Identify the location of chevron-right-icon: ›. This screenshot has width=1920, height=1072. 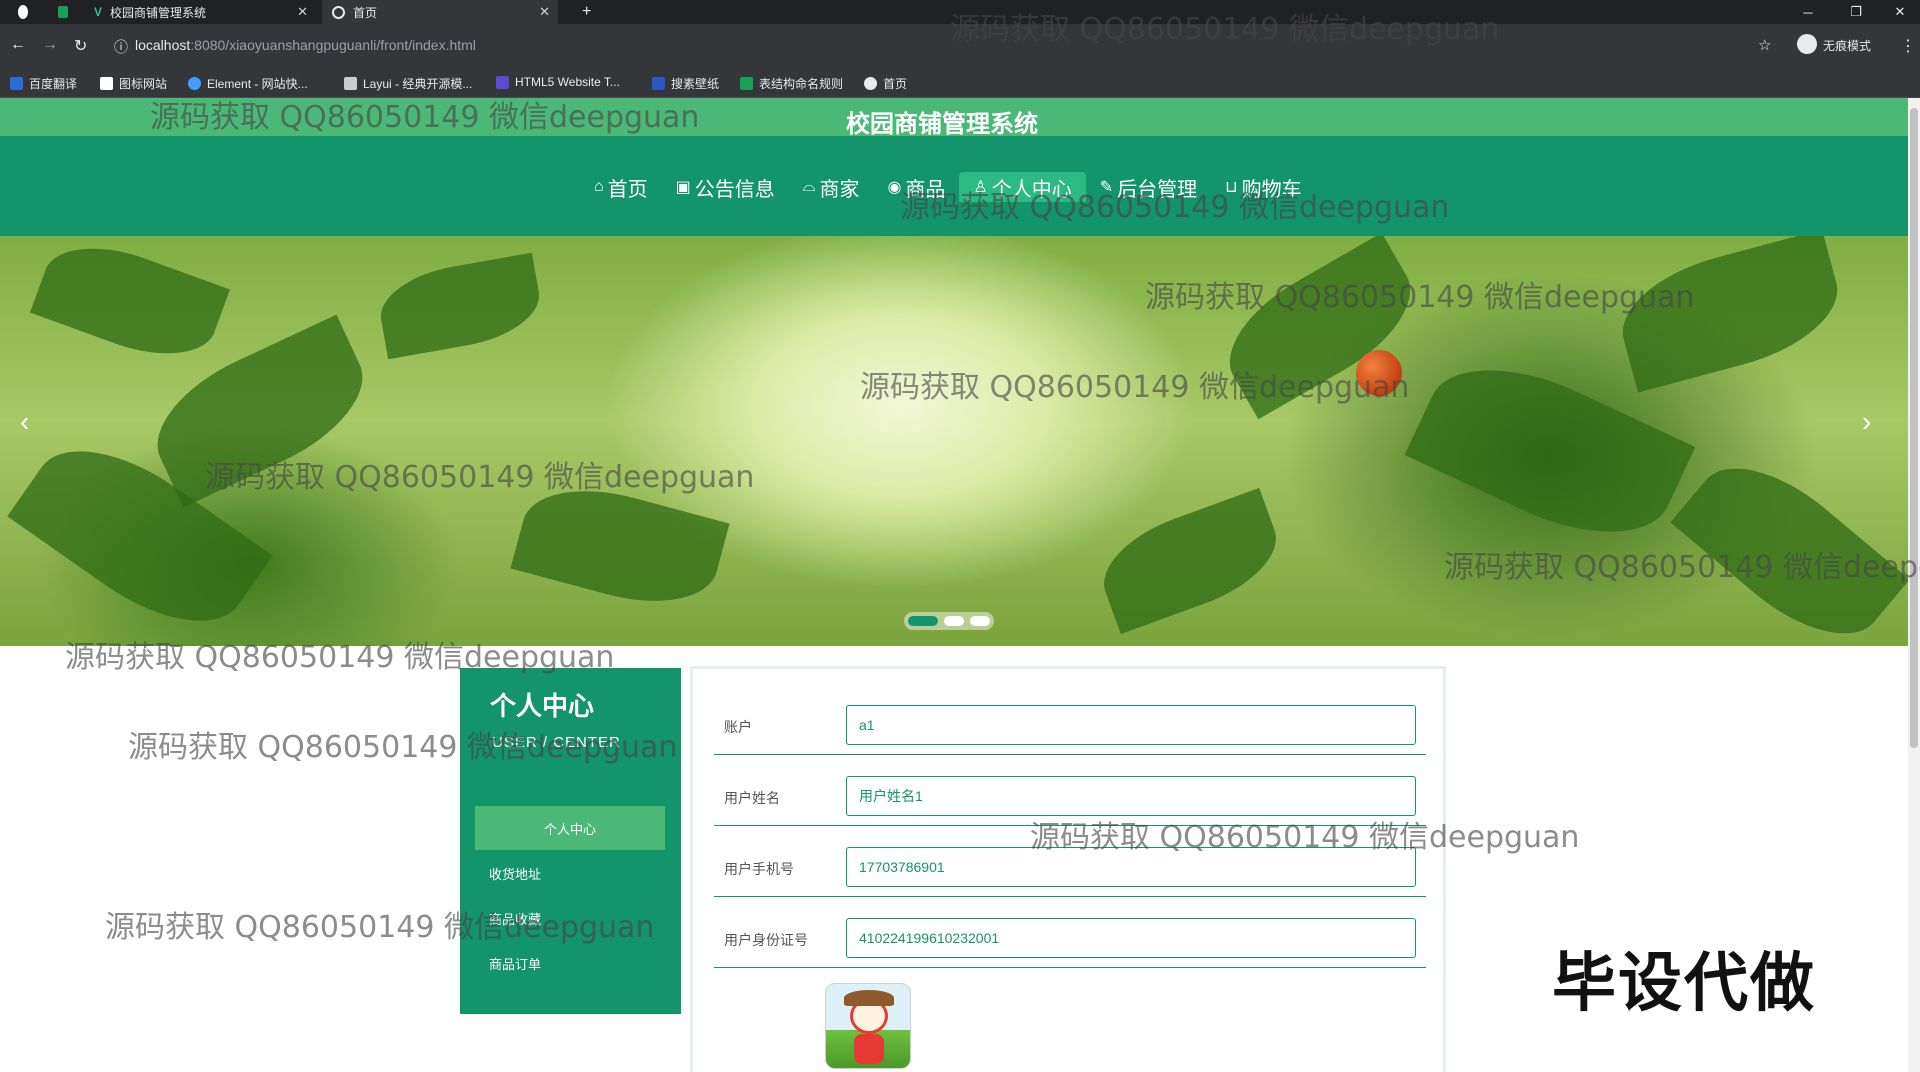
(1866, 422).